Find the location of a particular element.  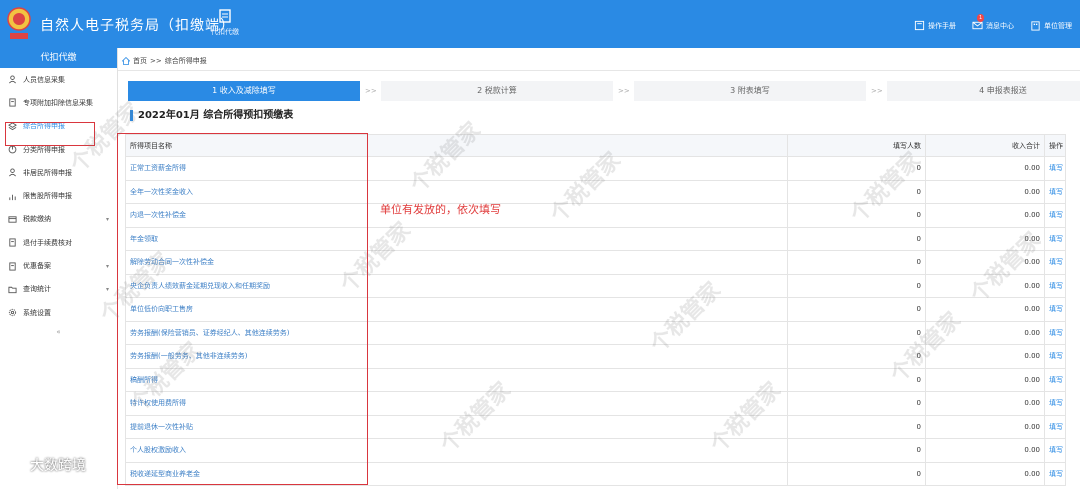

sidebar-item: 优惠备案 ▾ is located at coordinates (58, 265).